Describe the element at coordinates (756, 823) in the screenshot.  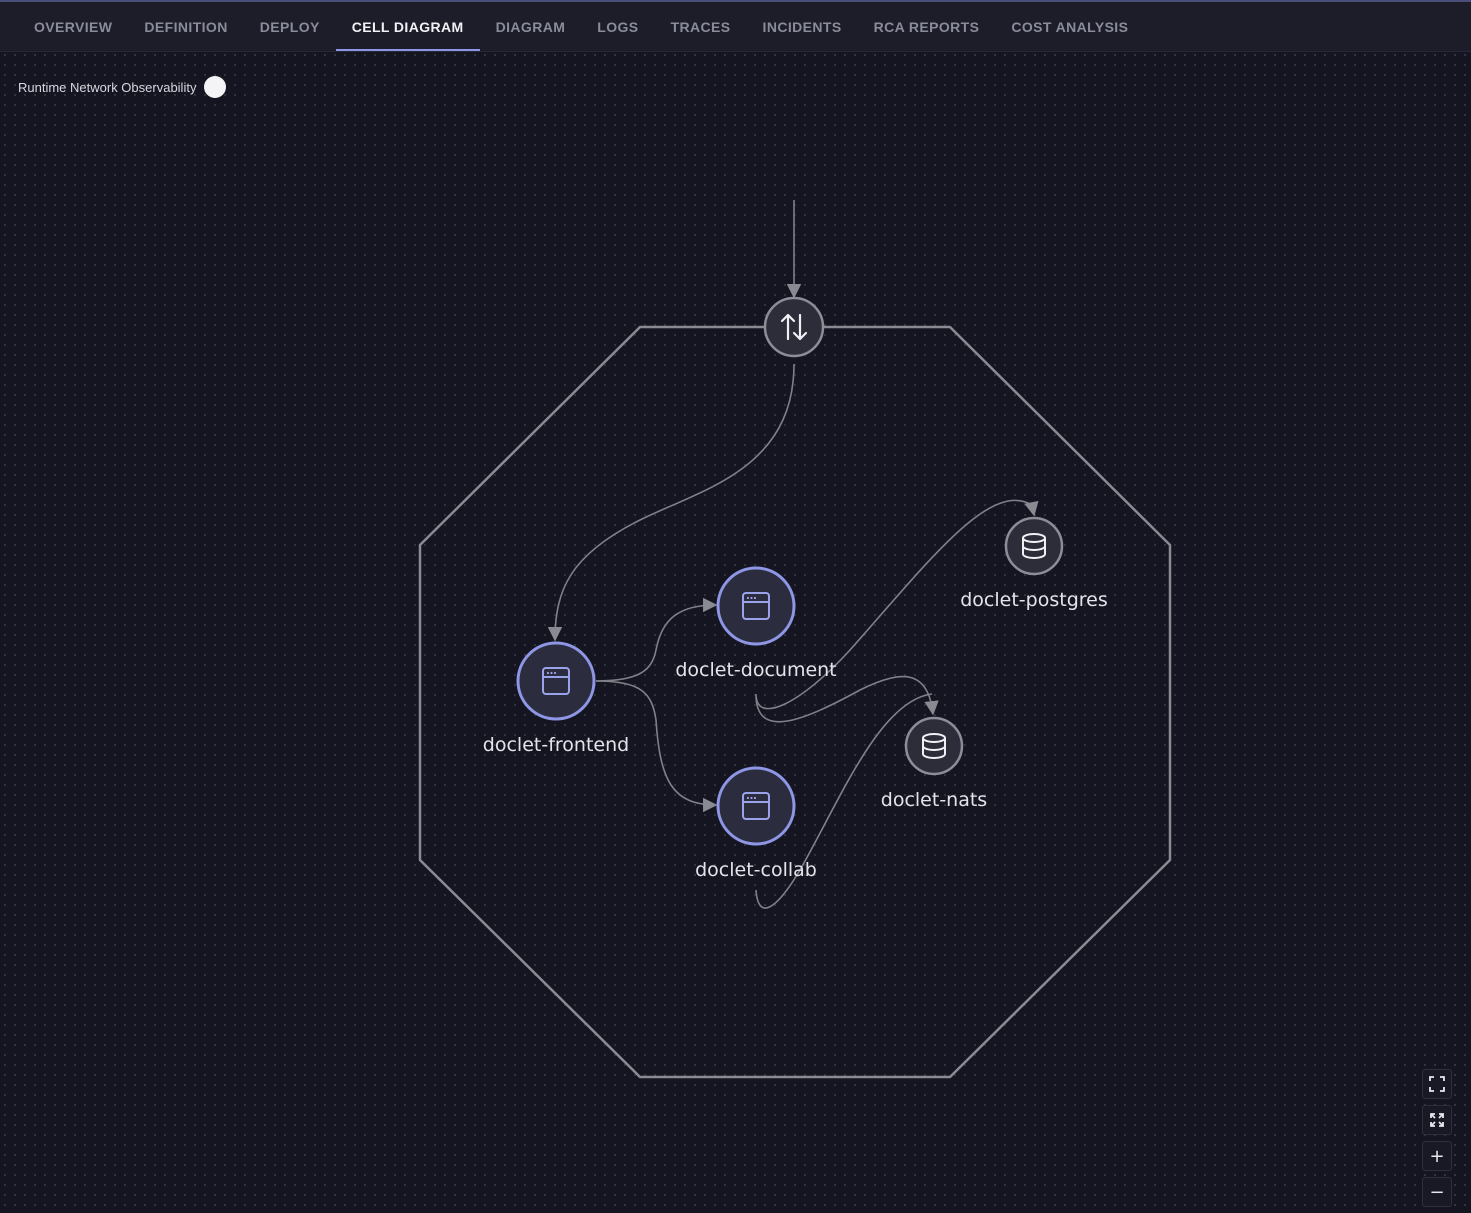
I see `node-doclet-collab: doclet-collab` at that location.